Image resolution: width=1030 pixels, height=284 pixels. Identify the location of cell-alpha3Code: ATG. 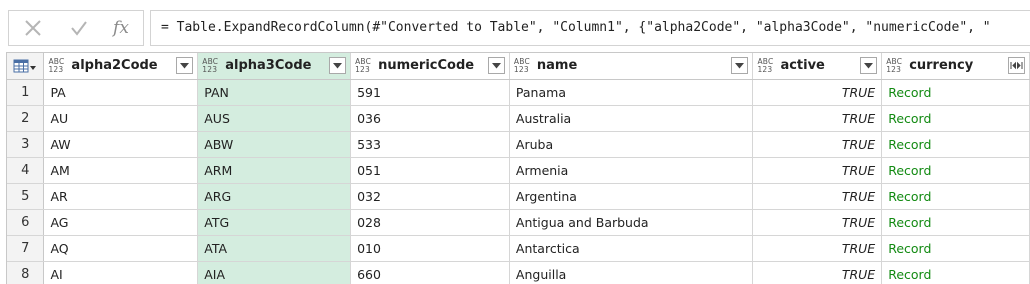
(274, 222).